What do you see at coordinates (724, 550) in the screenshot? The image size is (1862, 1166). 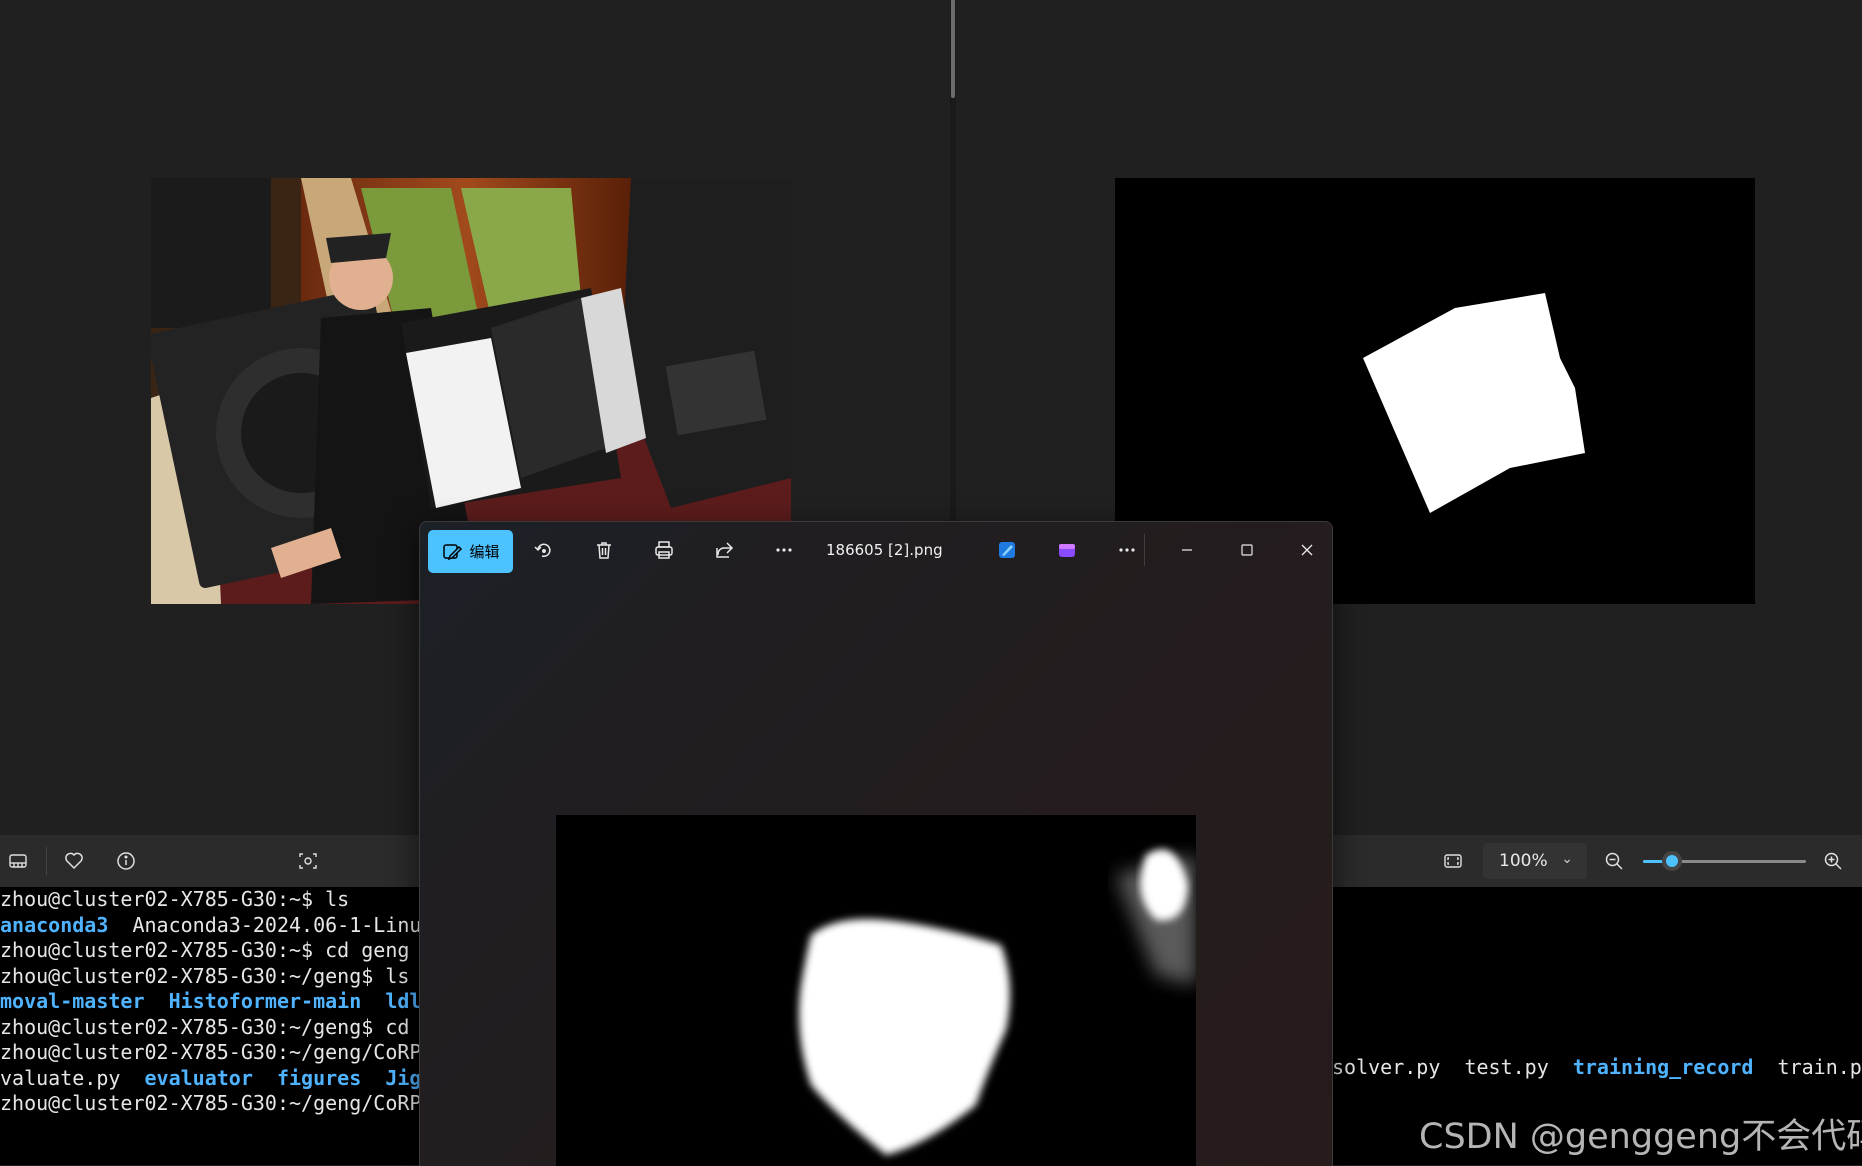 I see `share-icon` at bounding box center [724, 550].